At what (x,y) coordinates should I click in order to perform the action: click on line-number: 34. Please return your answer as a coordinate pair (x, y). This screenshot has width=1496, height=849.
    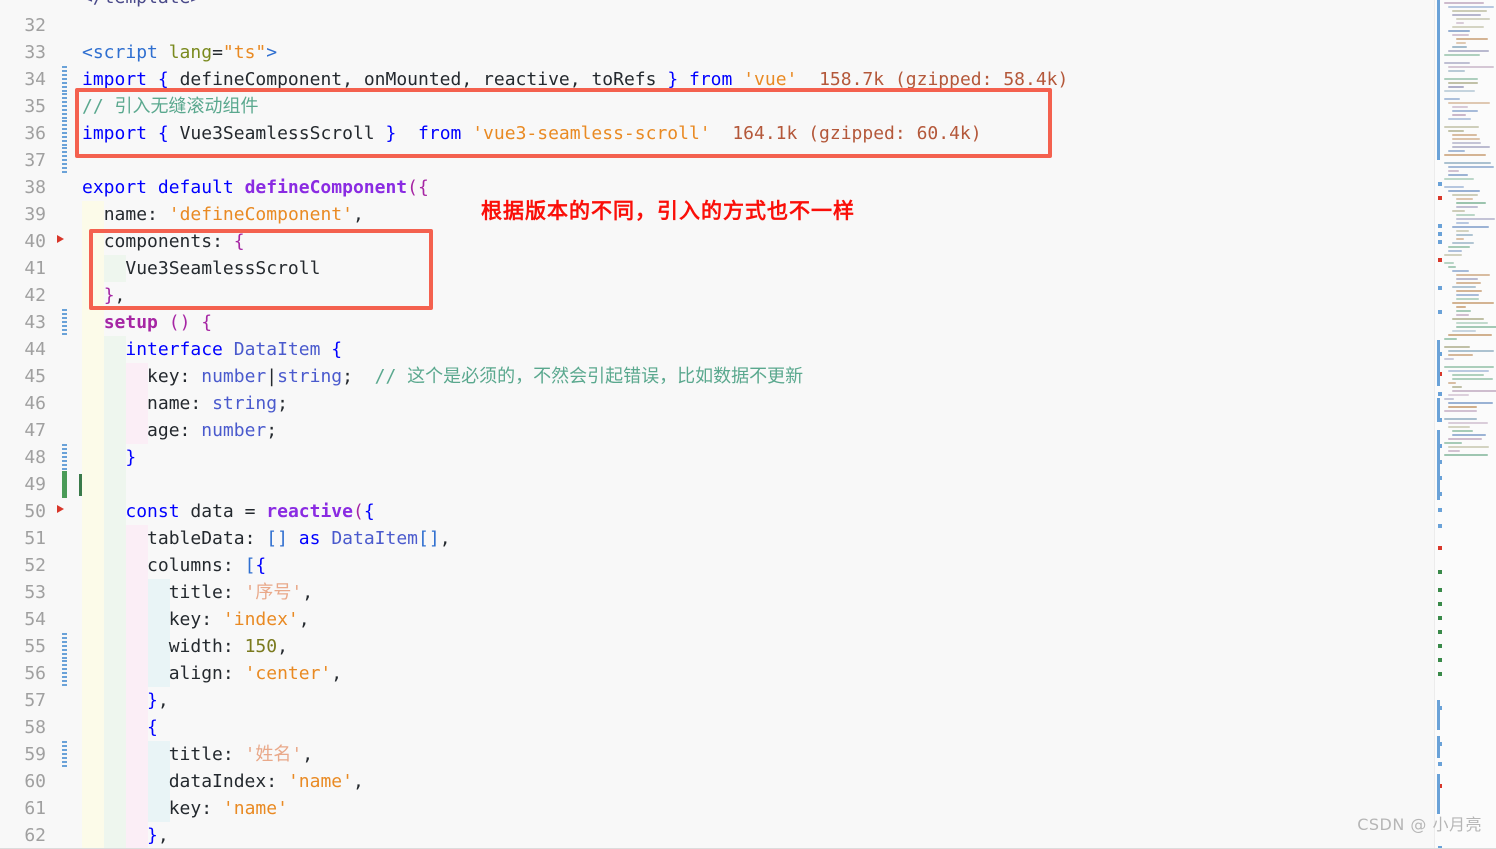
    Looking at the image, I should click on (35, 79).